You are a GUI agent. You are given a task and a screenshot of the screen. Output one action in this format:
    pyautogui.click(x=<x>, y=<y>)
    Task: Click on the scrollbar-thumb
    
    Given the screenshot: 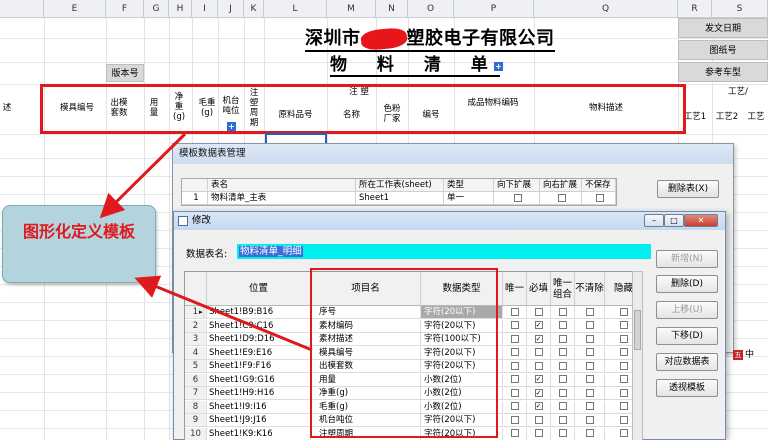 What is the action you would take?
    pyautogui.click(x=637, y=330)
    